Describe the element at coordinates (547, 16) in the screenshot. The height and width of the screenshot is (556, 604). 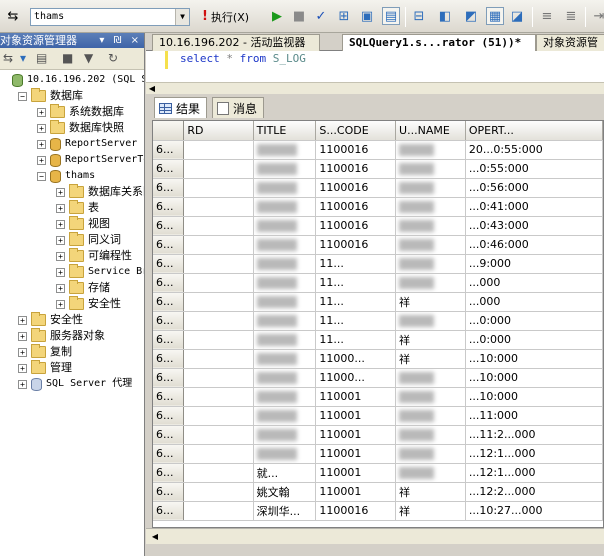
I see `comment-icon: ≡` at that location.